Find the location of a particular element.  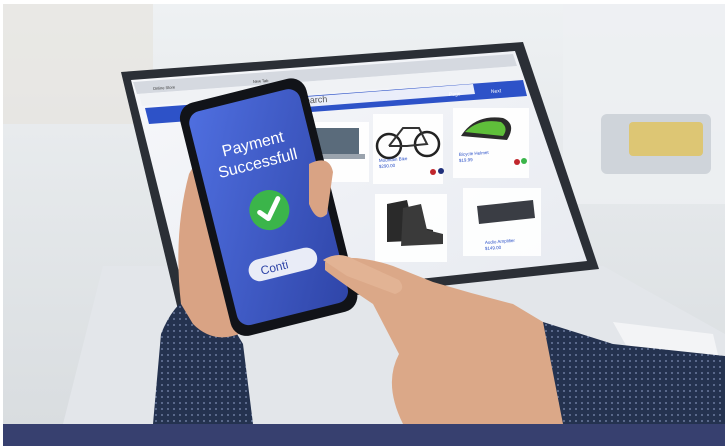

background-device-screen is located at coordinates (666, 139).